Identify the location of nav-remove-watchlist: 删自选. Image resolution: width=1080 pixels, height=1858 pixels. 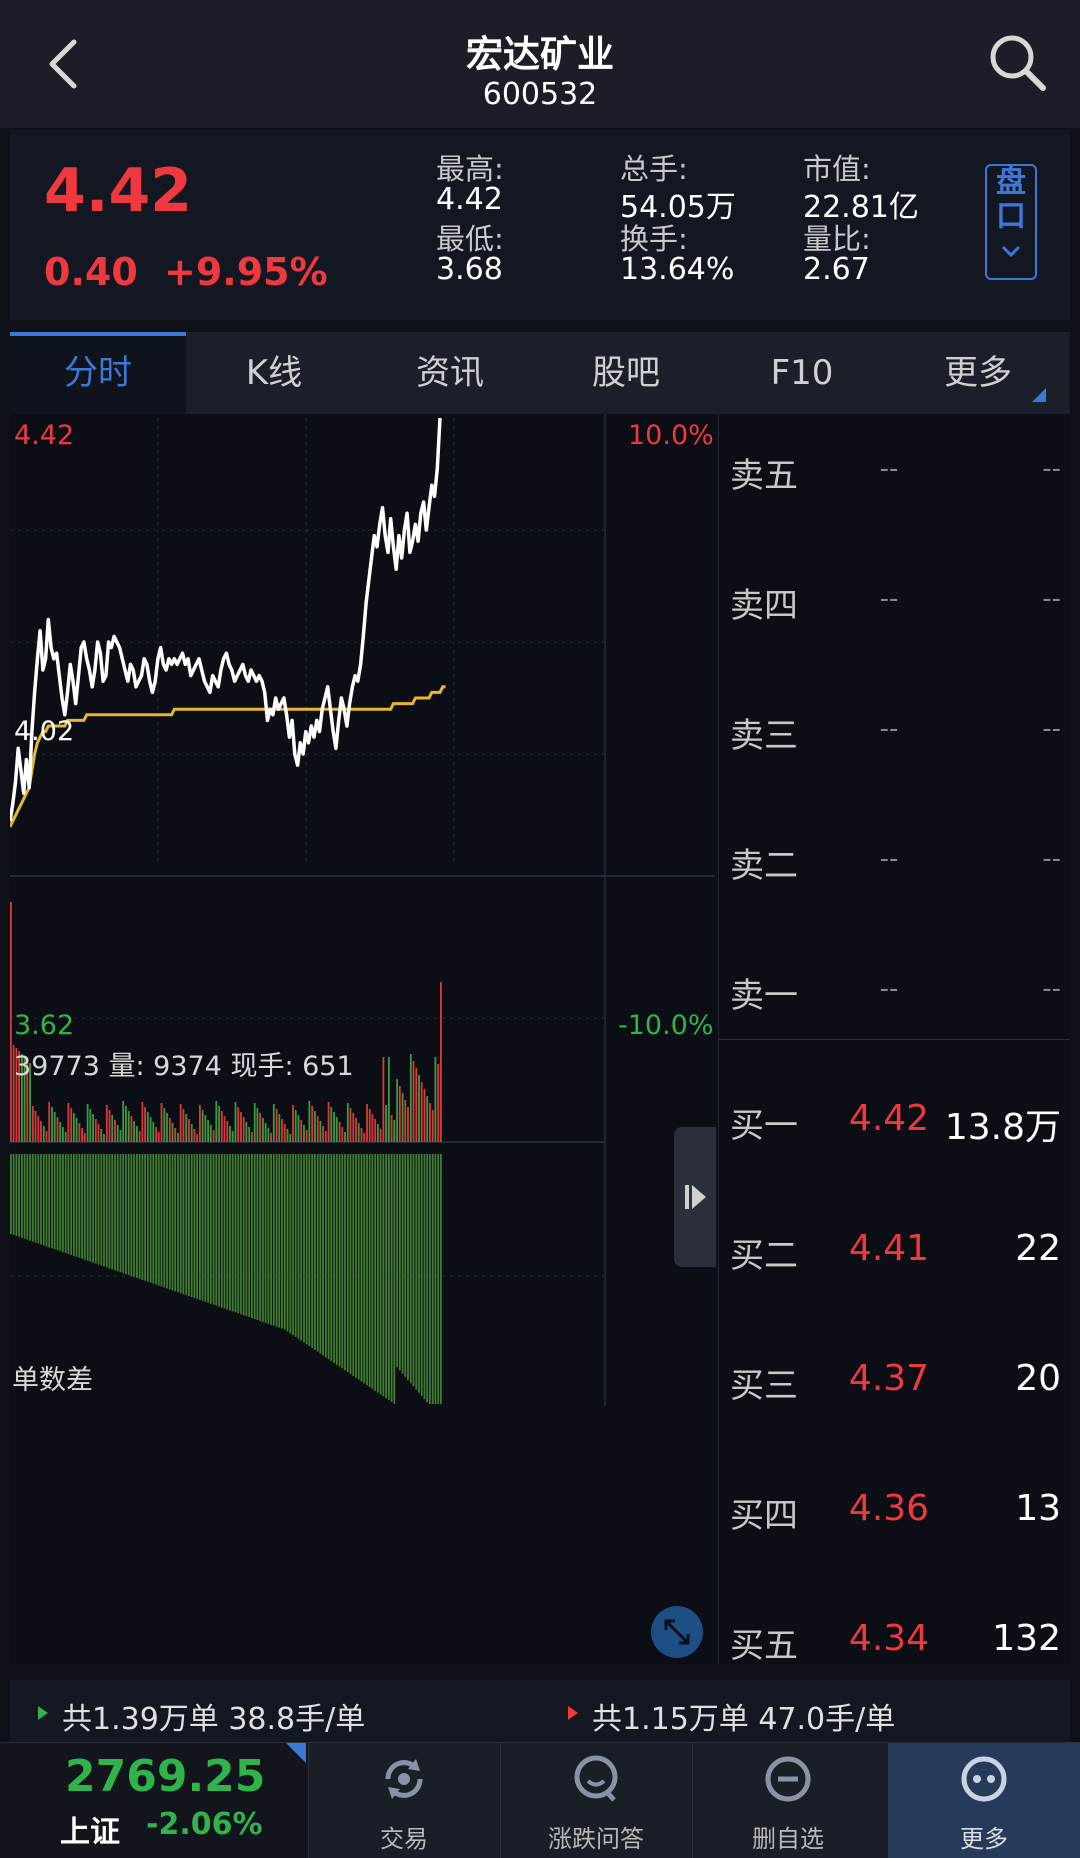
(788, 1800).